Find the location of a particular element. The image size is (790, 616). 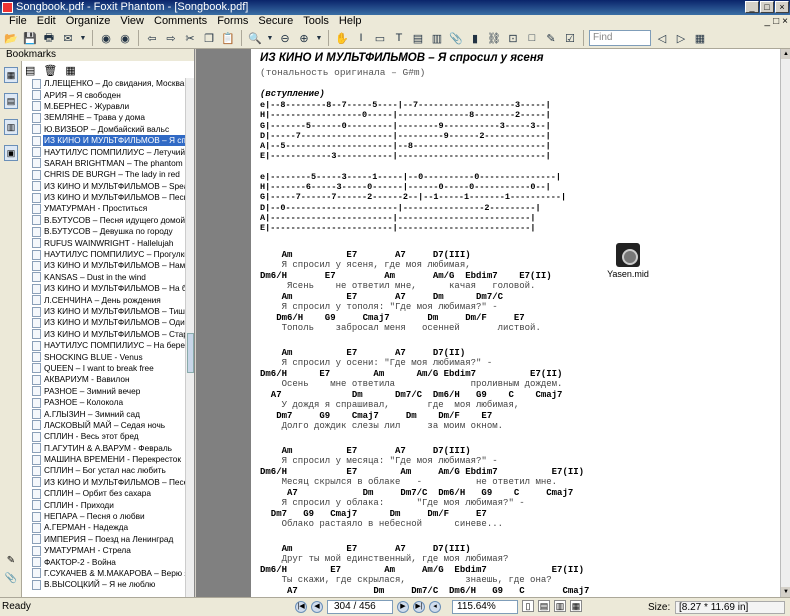

bookmark-item: ИМПЕРИЯ – Поезд на Ленинград is located at coordinates (107, 539).